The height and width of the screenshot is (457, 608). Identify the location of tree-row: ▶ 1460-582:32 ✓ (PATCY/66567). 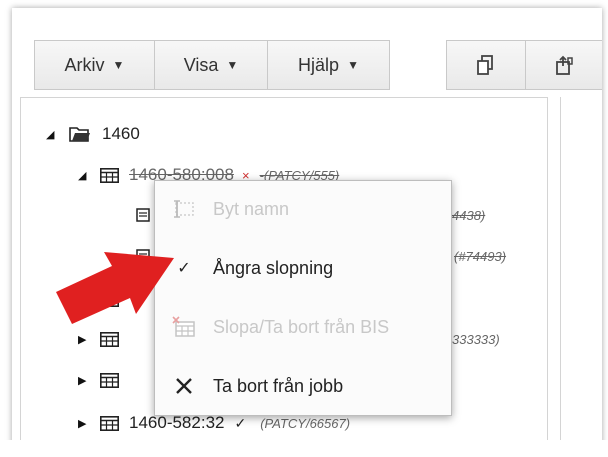
(214, 423).